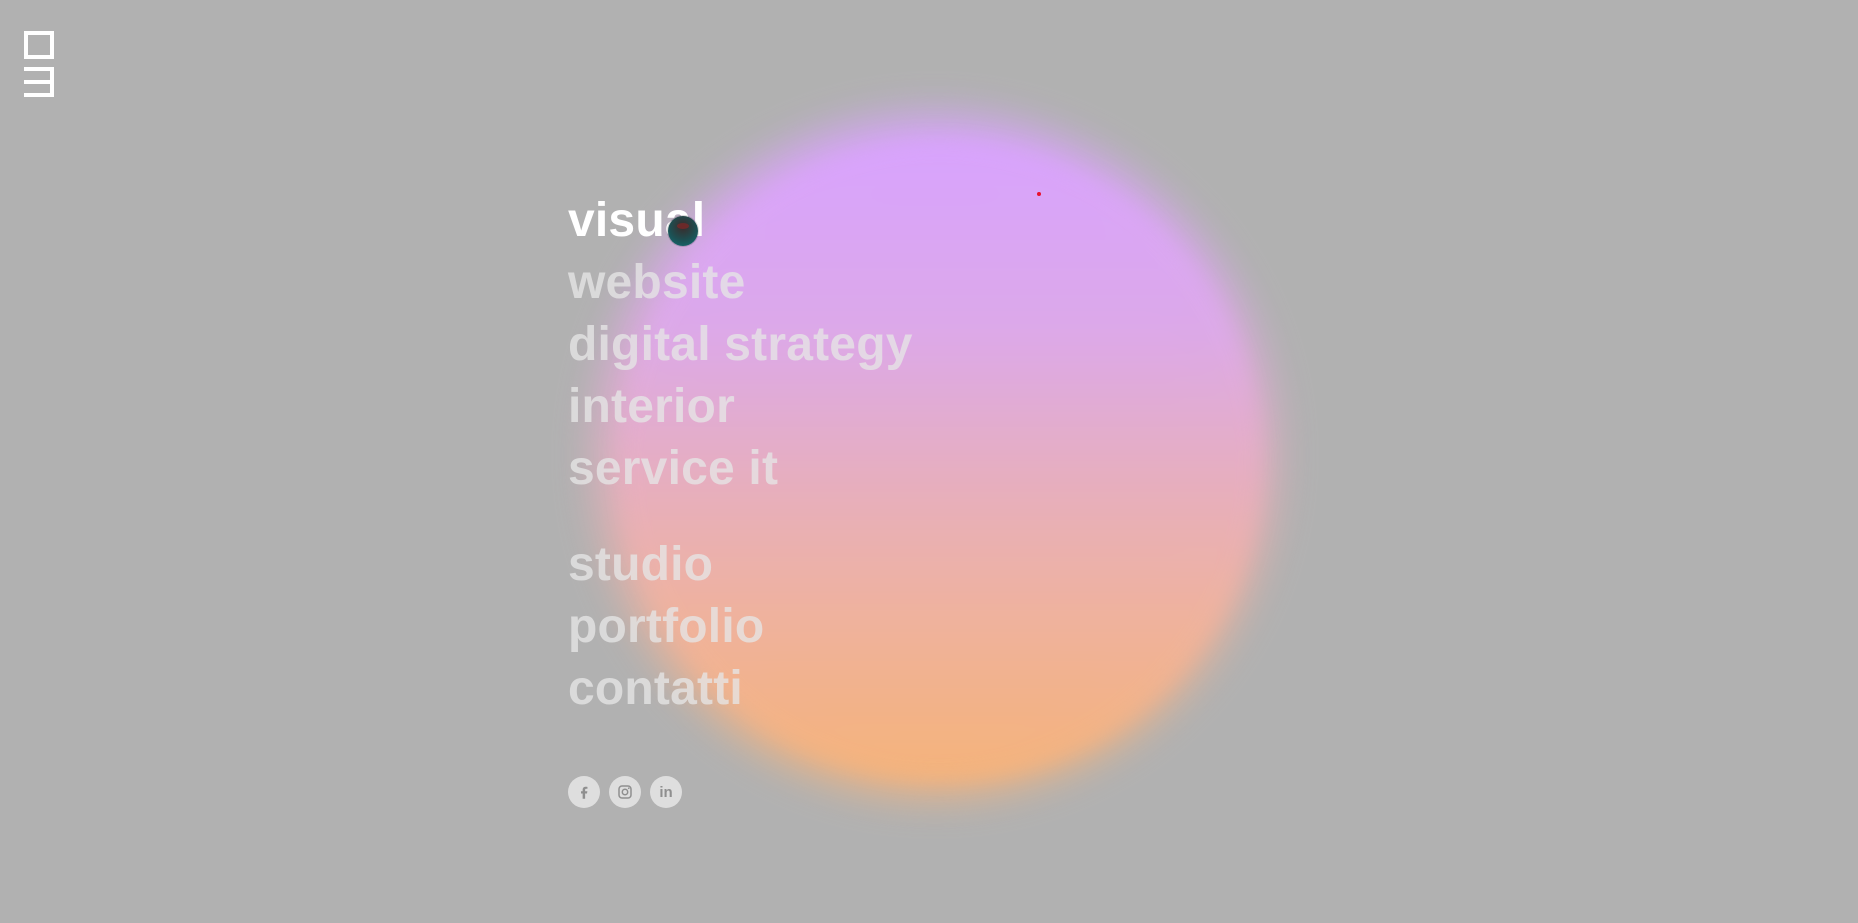 The image size is (1858, 923). Describe the element at coordinates (683, 226) in the screenshot. I see `cursor-highlight` at that location.